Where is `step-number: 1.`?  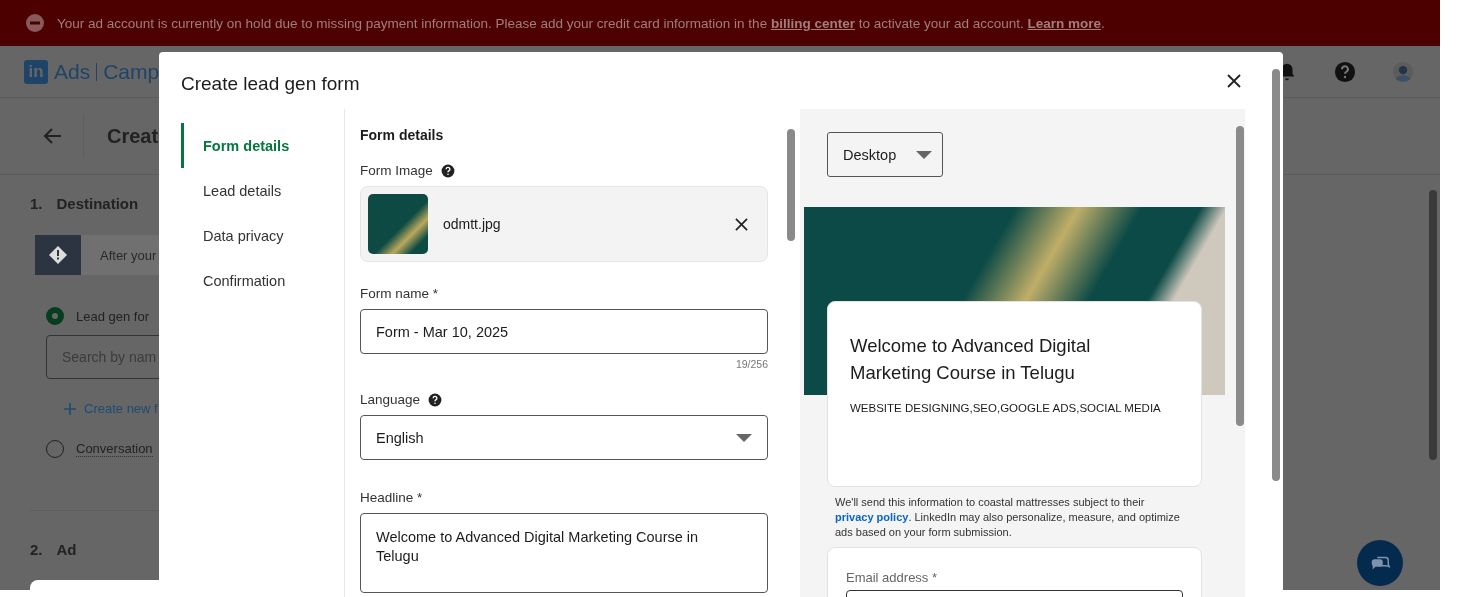
step-number: 1. is located at coordinates (36, 203).